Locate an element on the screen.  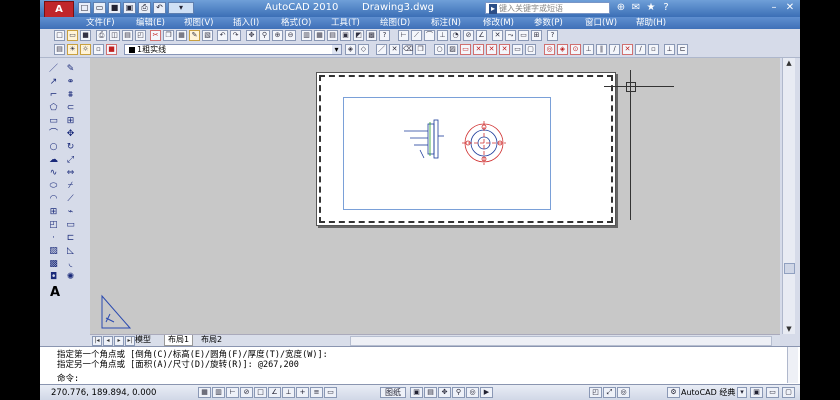
gradient-icon: ▩ is located at coordinates (53, 264).